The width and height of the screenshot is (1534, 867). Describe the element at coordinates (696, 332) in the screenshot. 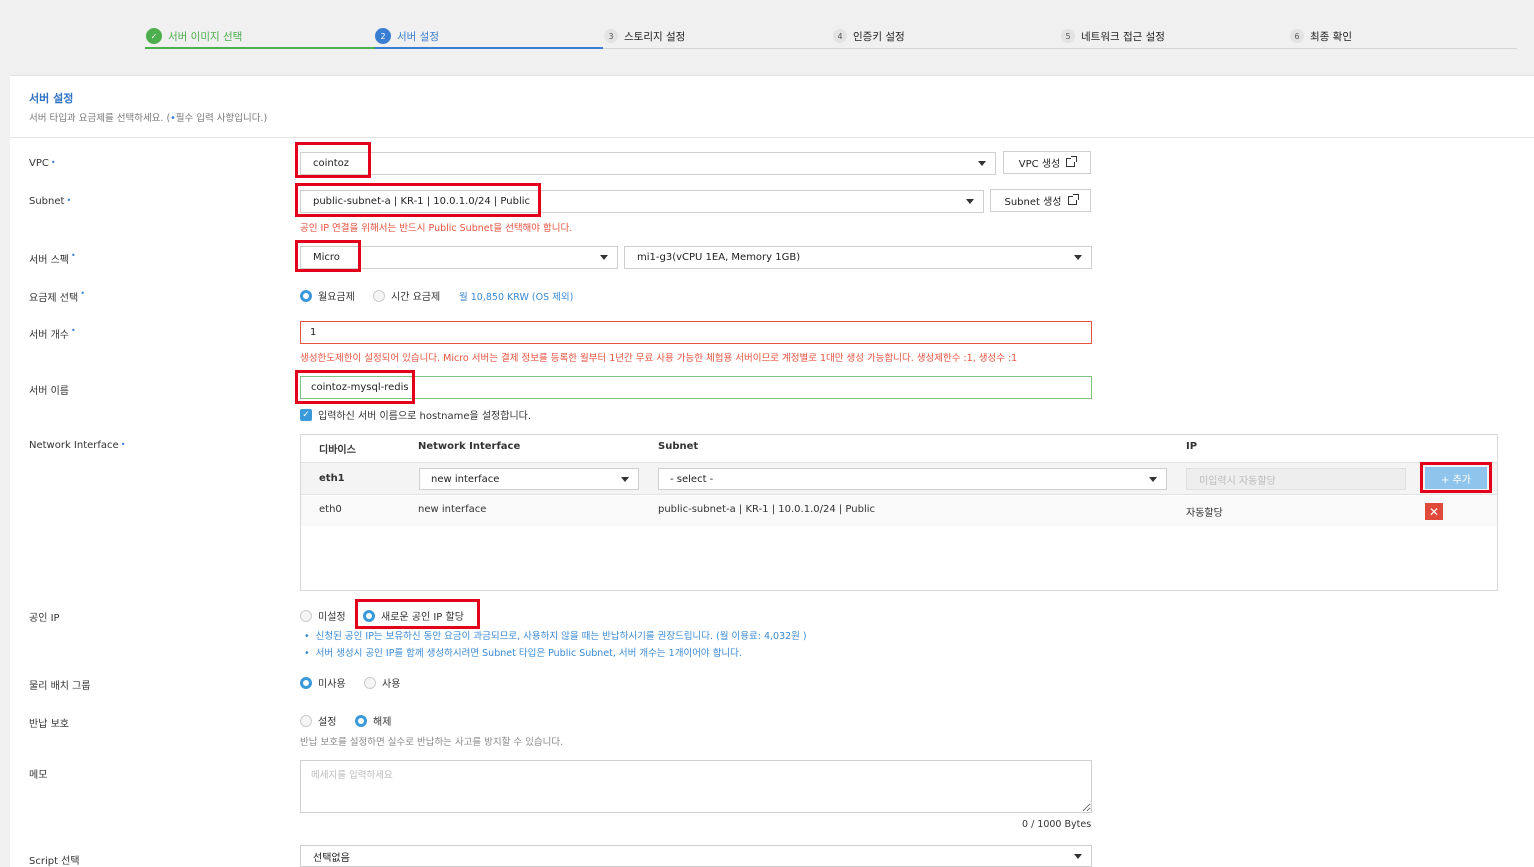

I see `server-count-input: 1` at that location.